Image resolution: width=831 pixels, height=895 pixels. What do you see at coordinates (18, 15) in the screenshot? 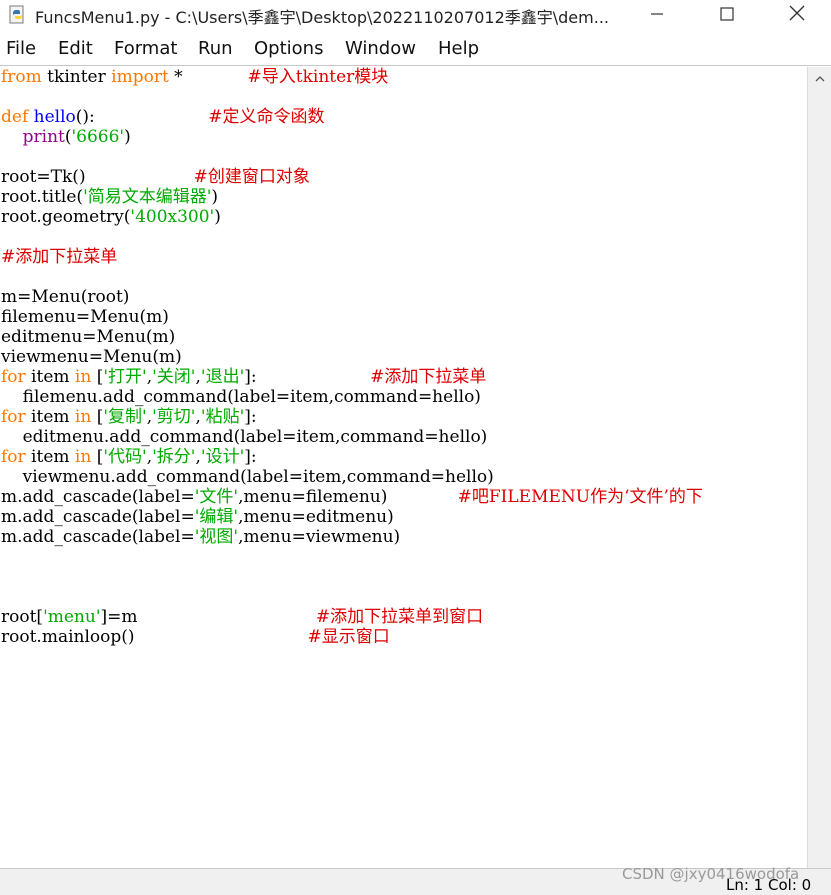
I see `python-idle-icon` at bounding box center [18, 15].